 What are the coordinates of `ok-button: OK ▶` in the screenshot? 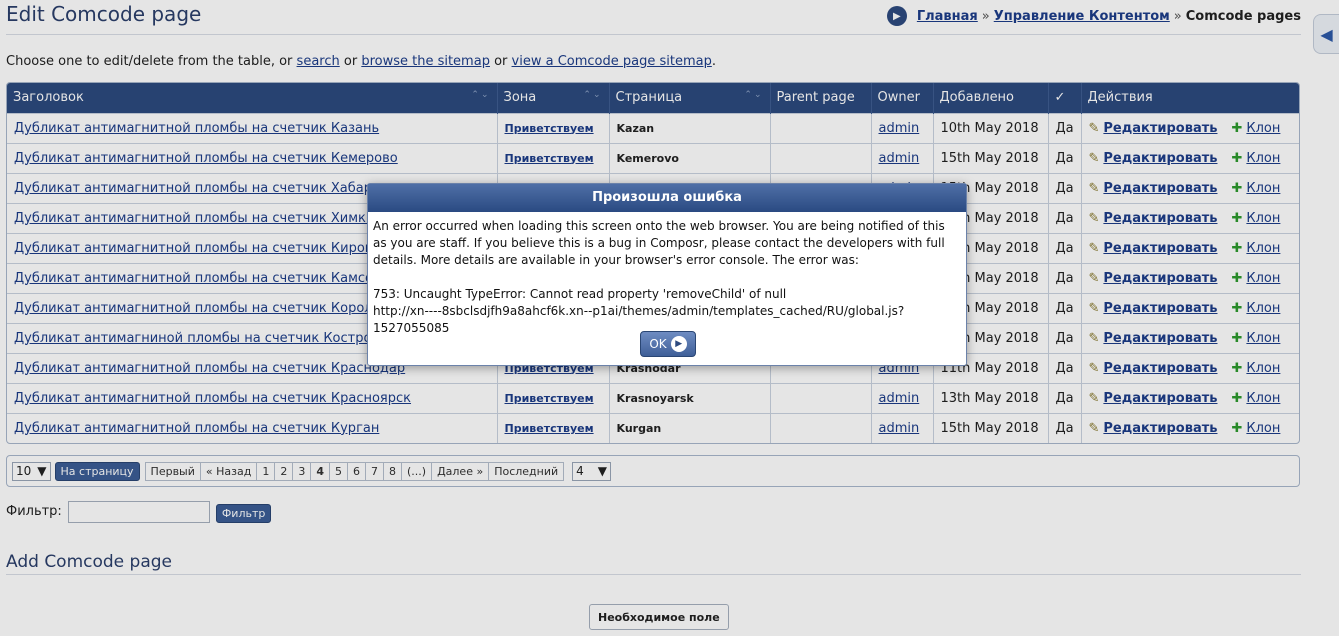 It's located at (668, 344).